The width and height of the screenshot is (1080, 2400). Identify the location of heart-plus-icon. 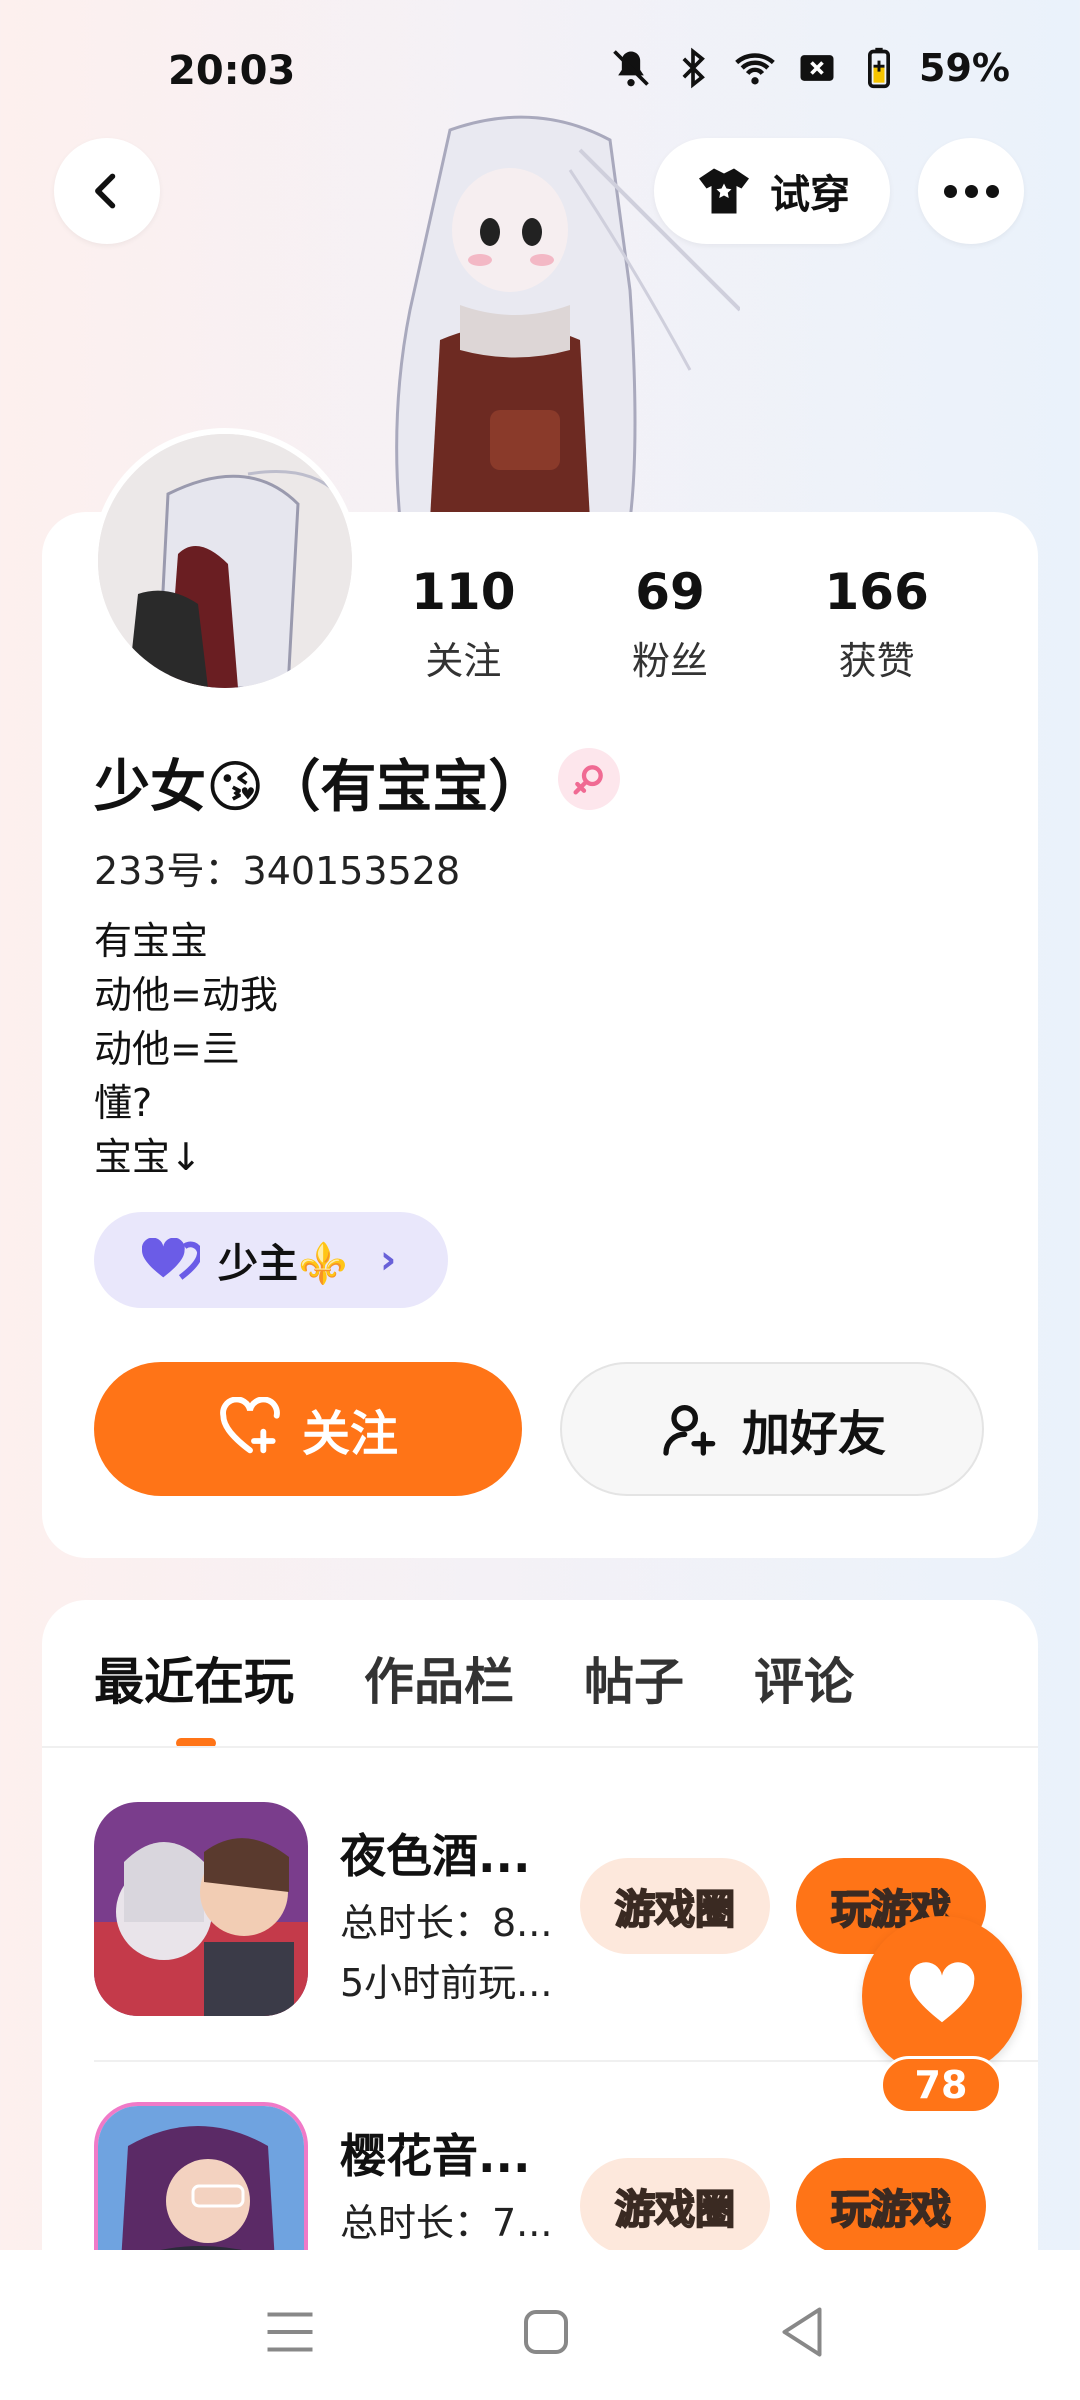
(250, 1425).